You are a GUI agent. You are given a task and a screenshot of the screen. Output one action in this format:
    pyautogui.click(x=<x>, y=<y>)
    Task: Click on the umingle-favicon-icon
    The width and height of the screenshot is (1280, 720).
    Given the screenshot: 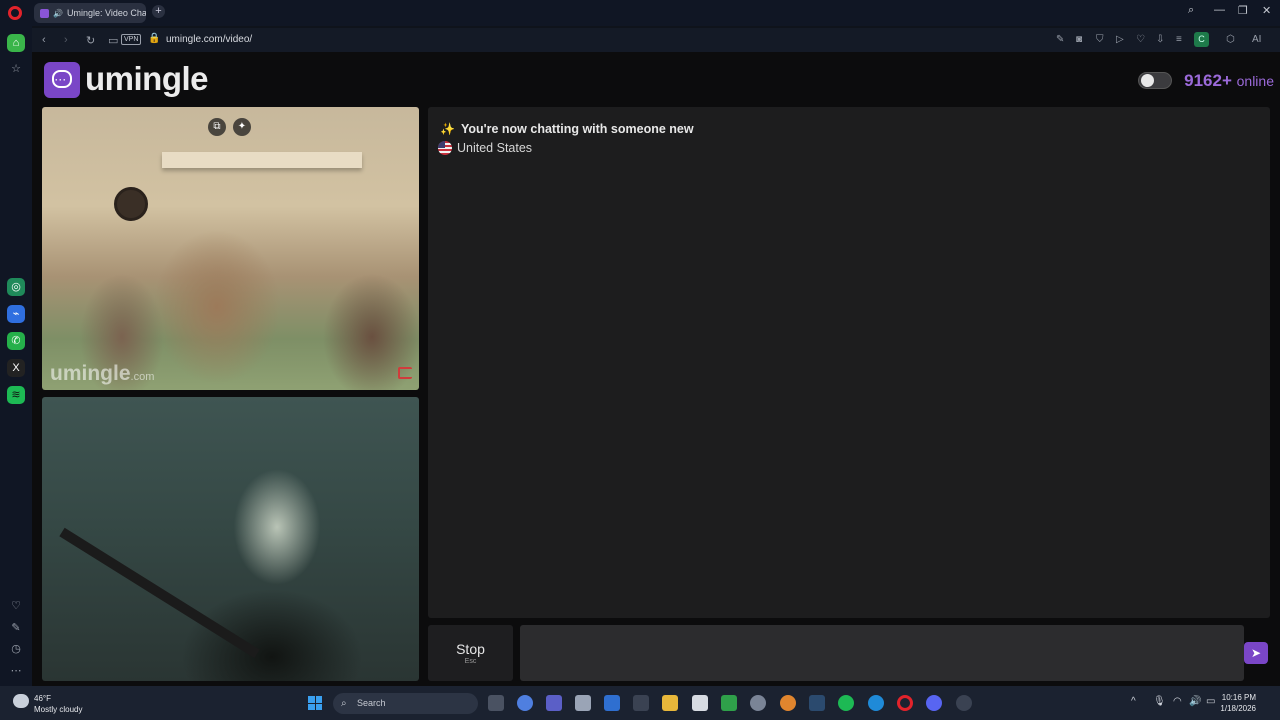 What is the action you would take?
    pyautogui.click(x=44, y=13)
    